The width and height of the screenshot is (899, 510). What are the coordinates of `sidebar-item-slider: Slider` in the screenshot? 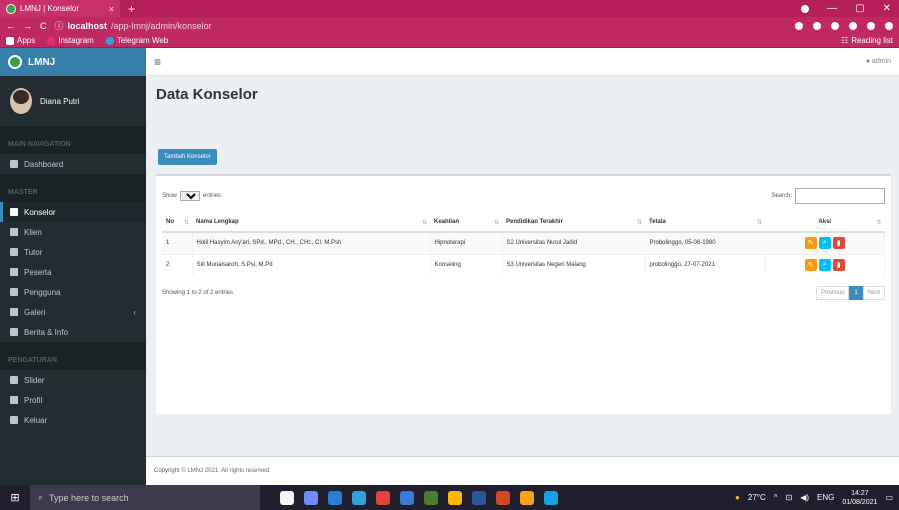 It's located at (73, 380).